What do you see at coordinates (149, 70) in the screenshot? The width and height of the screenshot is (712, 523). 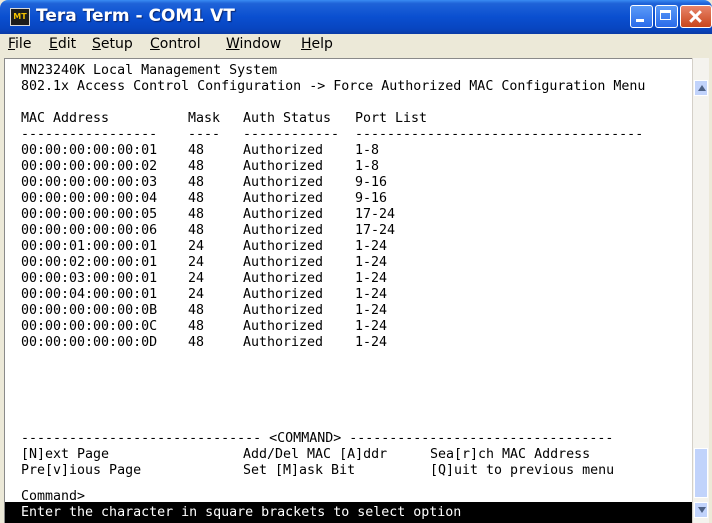 I see `system-title: MN23240K Local Management System` at bounding box center [149, 70].